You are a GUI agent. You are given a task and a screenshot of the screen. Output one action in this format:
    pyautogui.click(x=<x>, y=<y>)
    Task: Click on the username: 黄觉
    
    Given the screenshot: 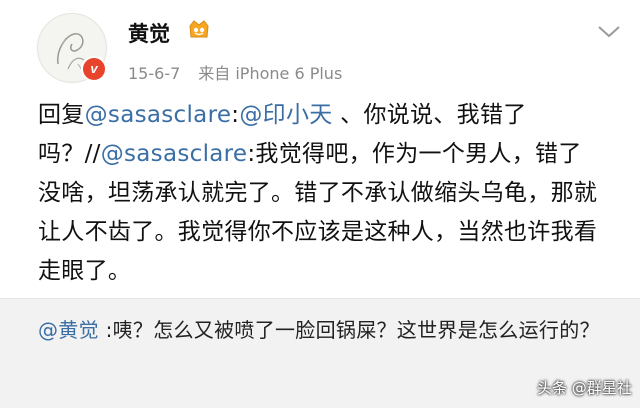 What is the action you would take?
    pyautogui.click(x=149, y=33)
    